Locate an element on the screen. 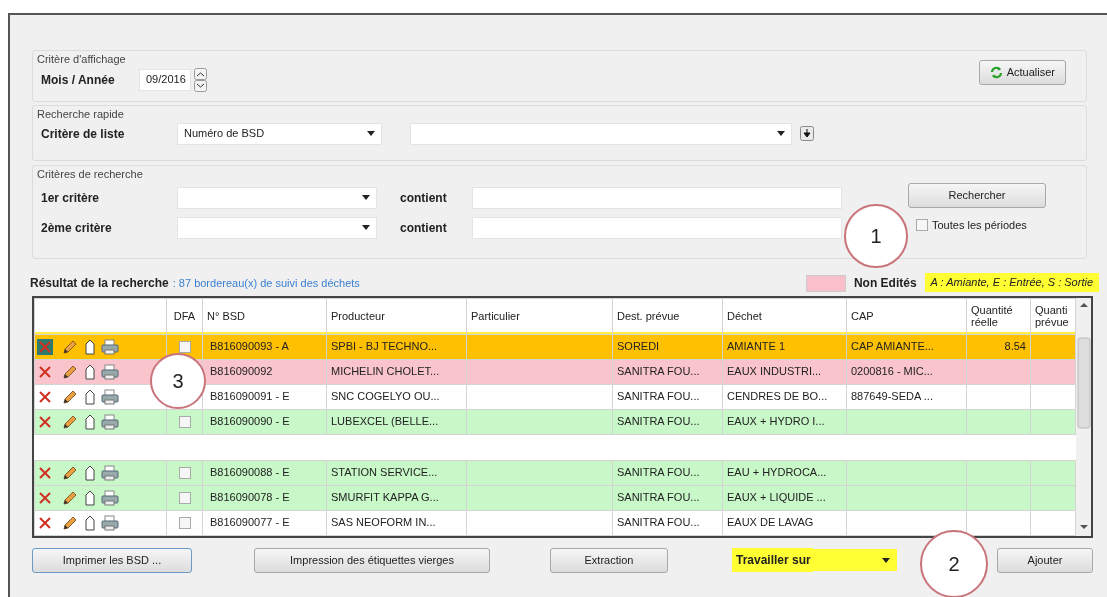 This screenshot has width=1107, height=597. column-header: Dest. prévue is located at coordinates (667, 316).